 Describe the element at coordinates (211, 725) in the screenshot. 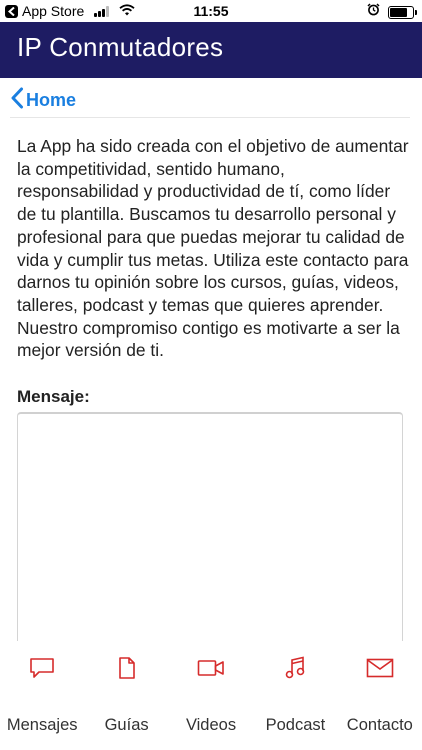

I see `tab-videos-label: Videos` at that location.